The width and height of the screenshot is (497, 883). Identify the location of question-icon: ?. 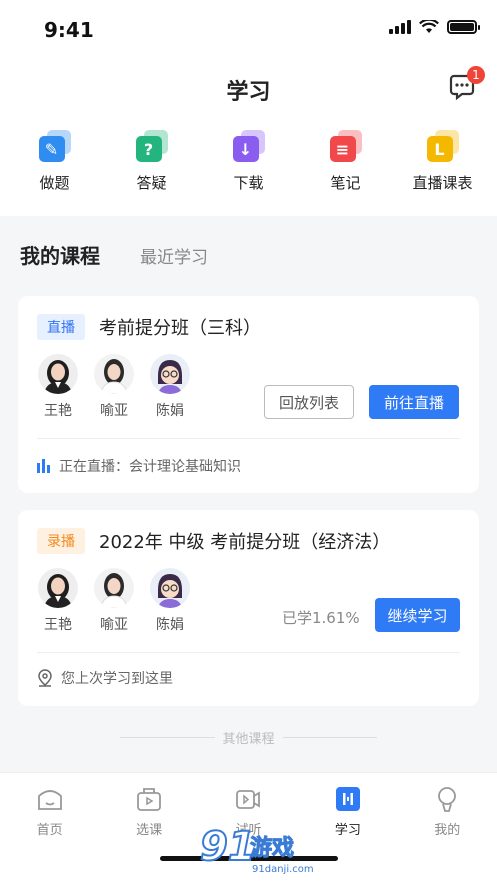
(151, 146).